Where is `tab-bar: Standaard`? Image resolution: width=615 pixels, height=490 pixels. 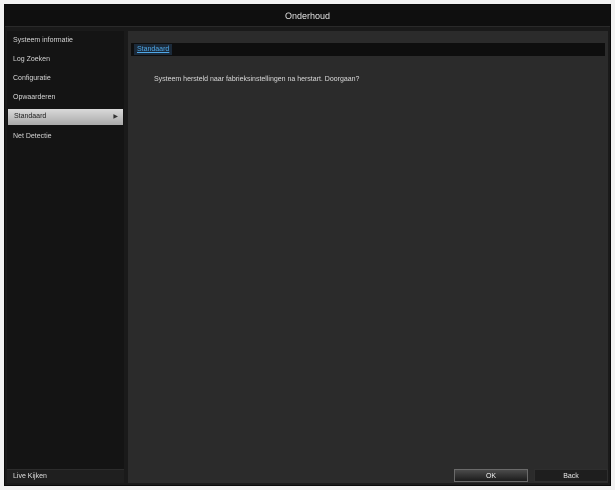
tab-bar: Standaard is located at coordinates (368, 49).